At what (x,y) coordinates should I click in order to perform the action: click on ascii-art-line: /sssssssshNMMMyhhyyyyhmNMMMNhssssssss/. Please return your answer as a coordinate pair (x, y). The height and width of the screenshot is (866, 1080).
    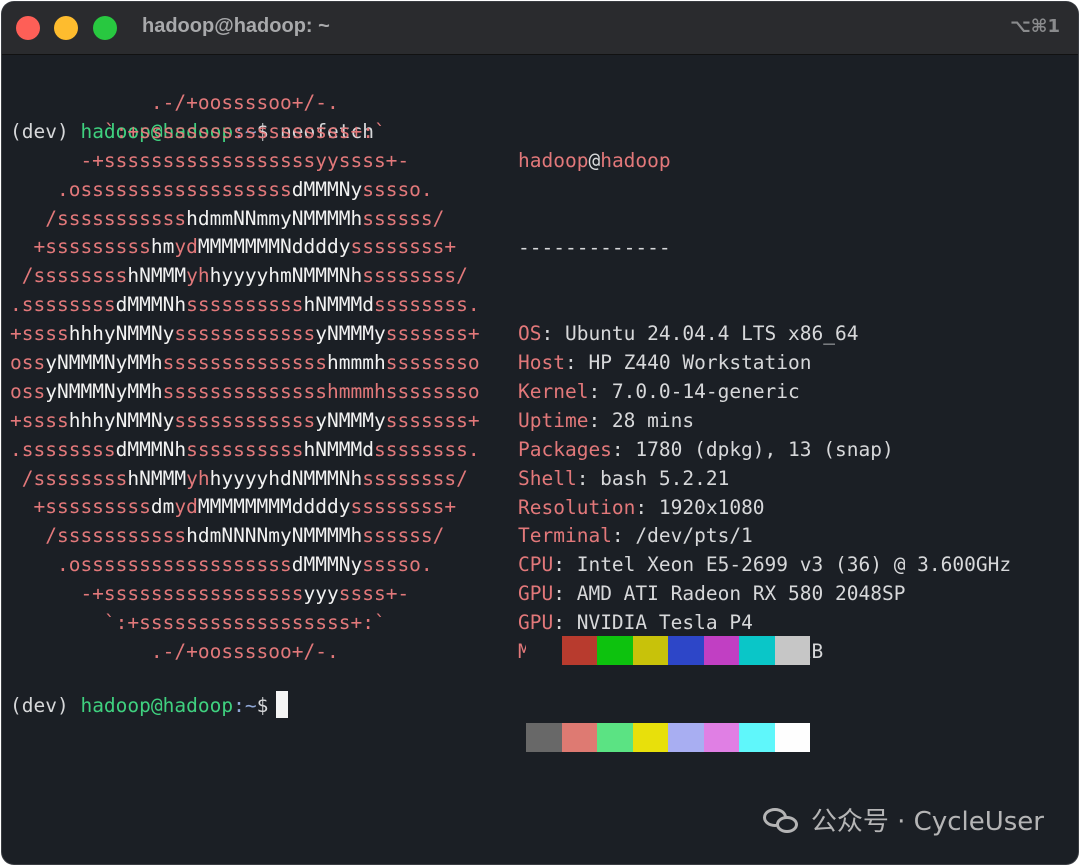
    Looking at the image, I should click on (245, 276).